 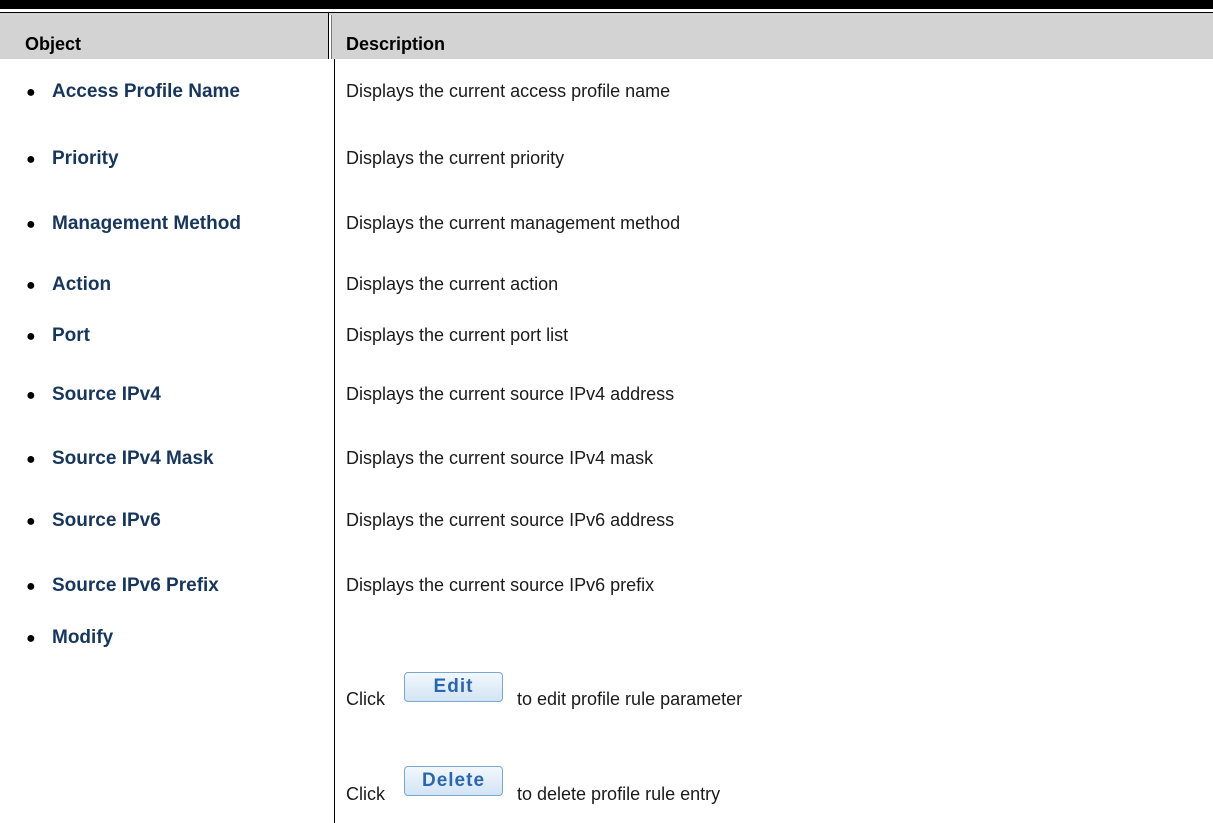 What do you see at coordinates (510, 520) in the screenshot?
I see `object-description: Displays the current source IPv6 address` at bounding box center [510, 520].